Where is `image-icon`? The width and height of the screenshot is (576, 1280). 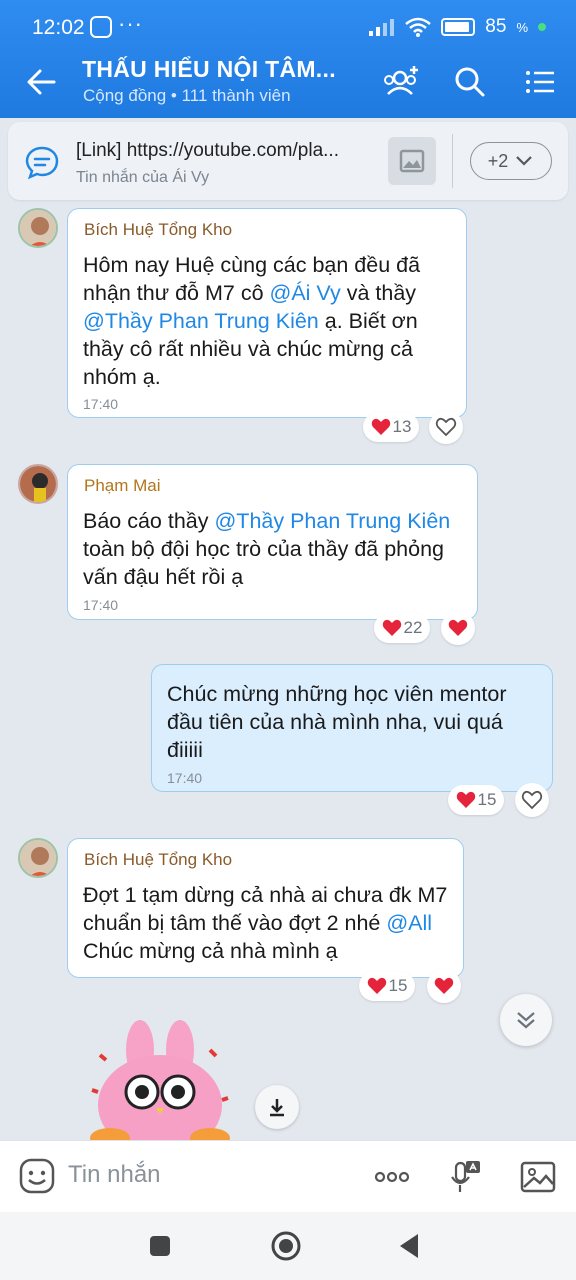
image-icon is located at coordinates (412, 161).